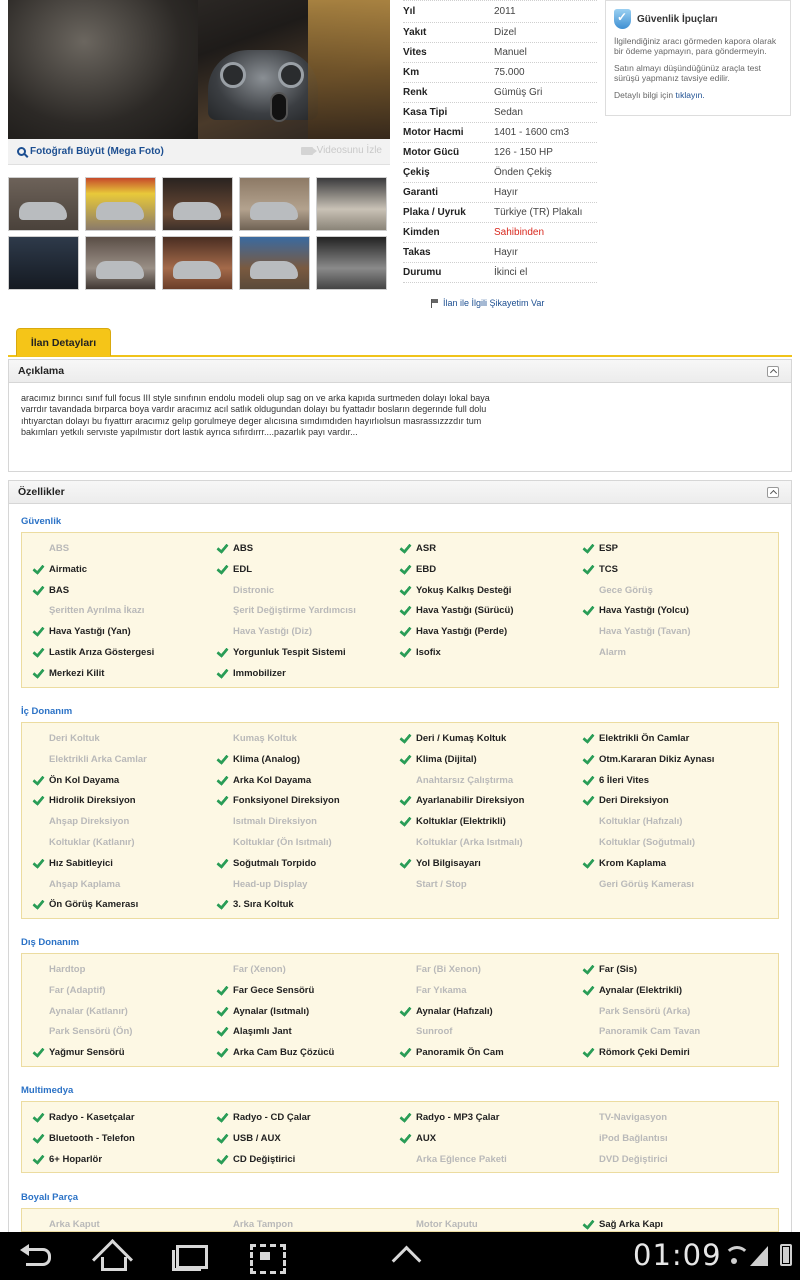 The image size is (800, 1280). What do you see at coordinates (189, 1256) in the screenshot?
I see `recent-apps-icon` at bounding box center [189, 1256].